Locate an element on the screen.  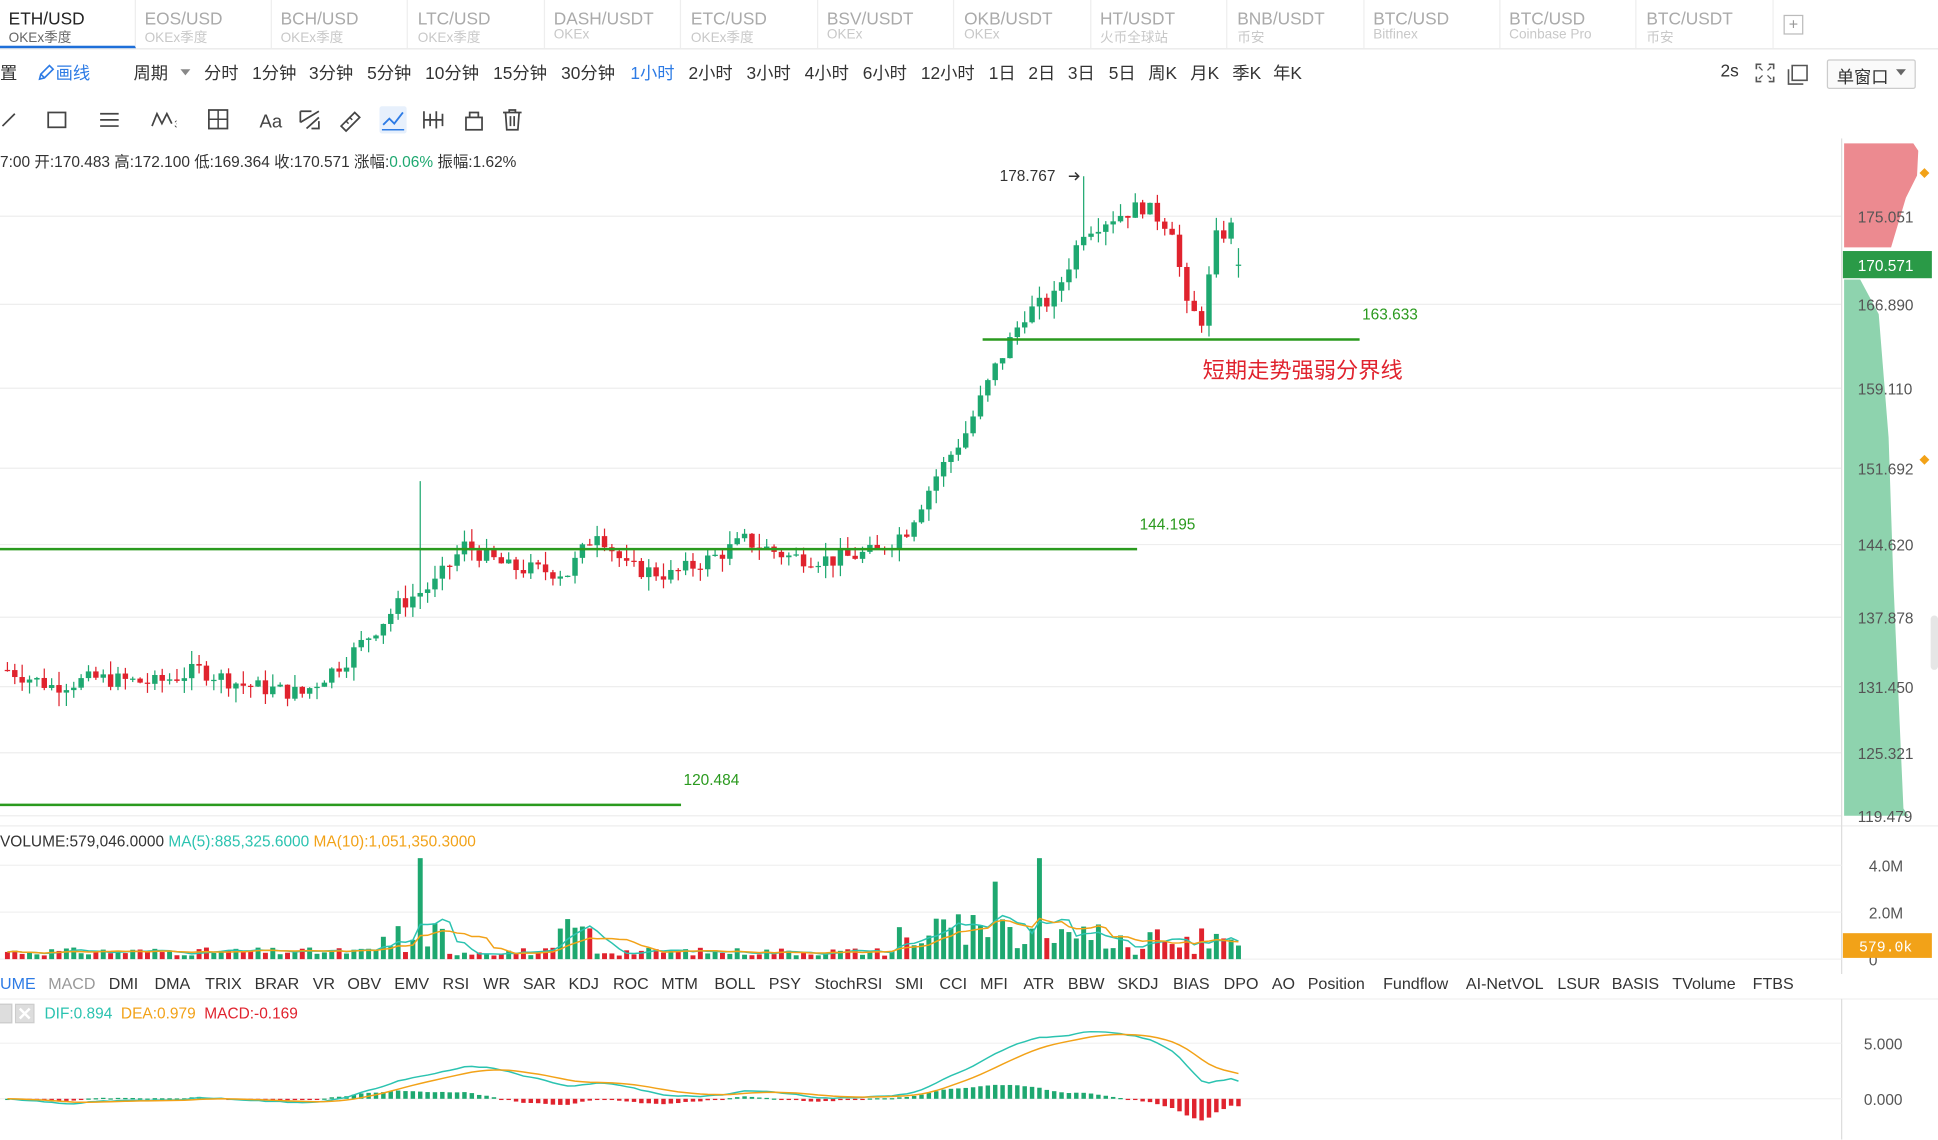
indicator-tab: TVolume is located at coordinates (1703, 983).